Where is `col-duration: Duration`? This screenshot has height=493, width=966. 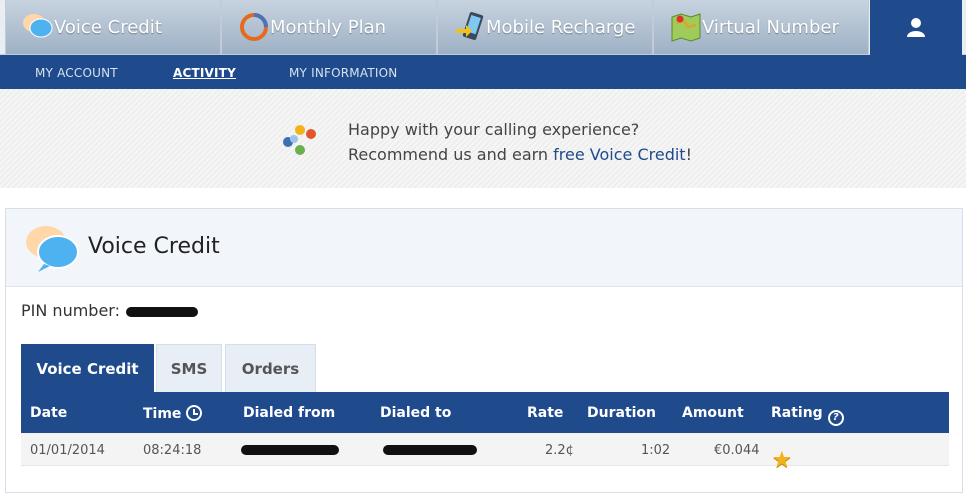 col-duration: Duration is located at coordinates (622, 413).